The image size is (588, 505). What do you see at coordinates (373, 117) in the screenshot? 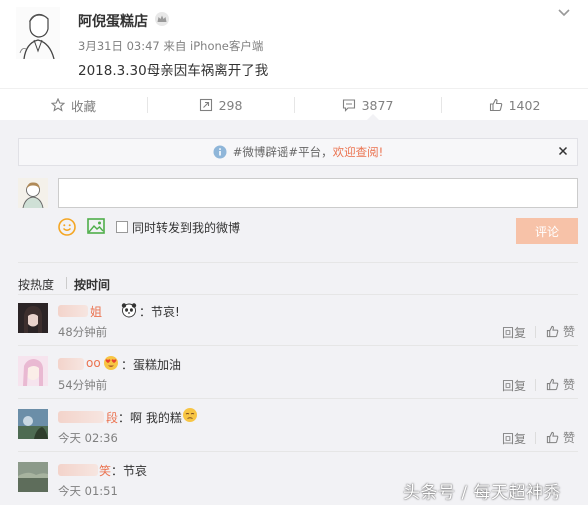
I see `active-tab-caret` at bounding box center [373, 117].